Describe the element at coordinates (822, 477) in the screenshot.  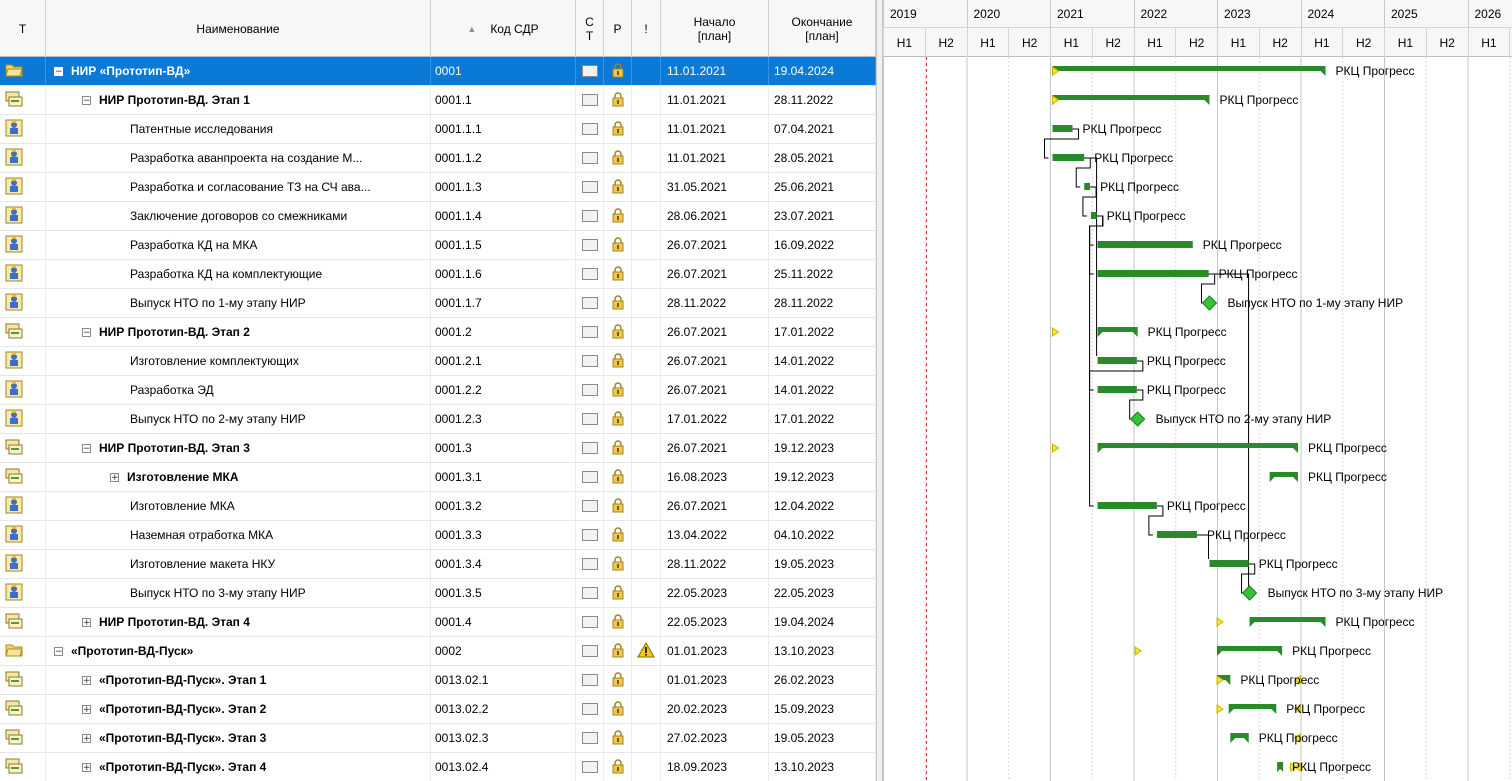
I see `row-end-cell: 19.12.2023` at that location.